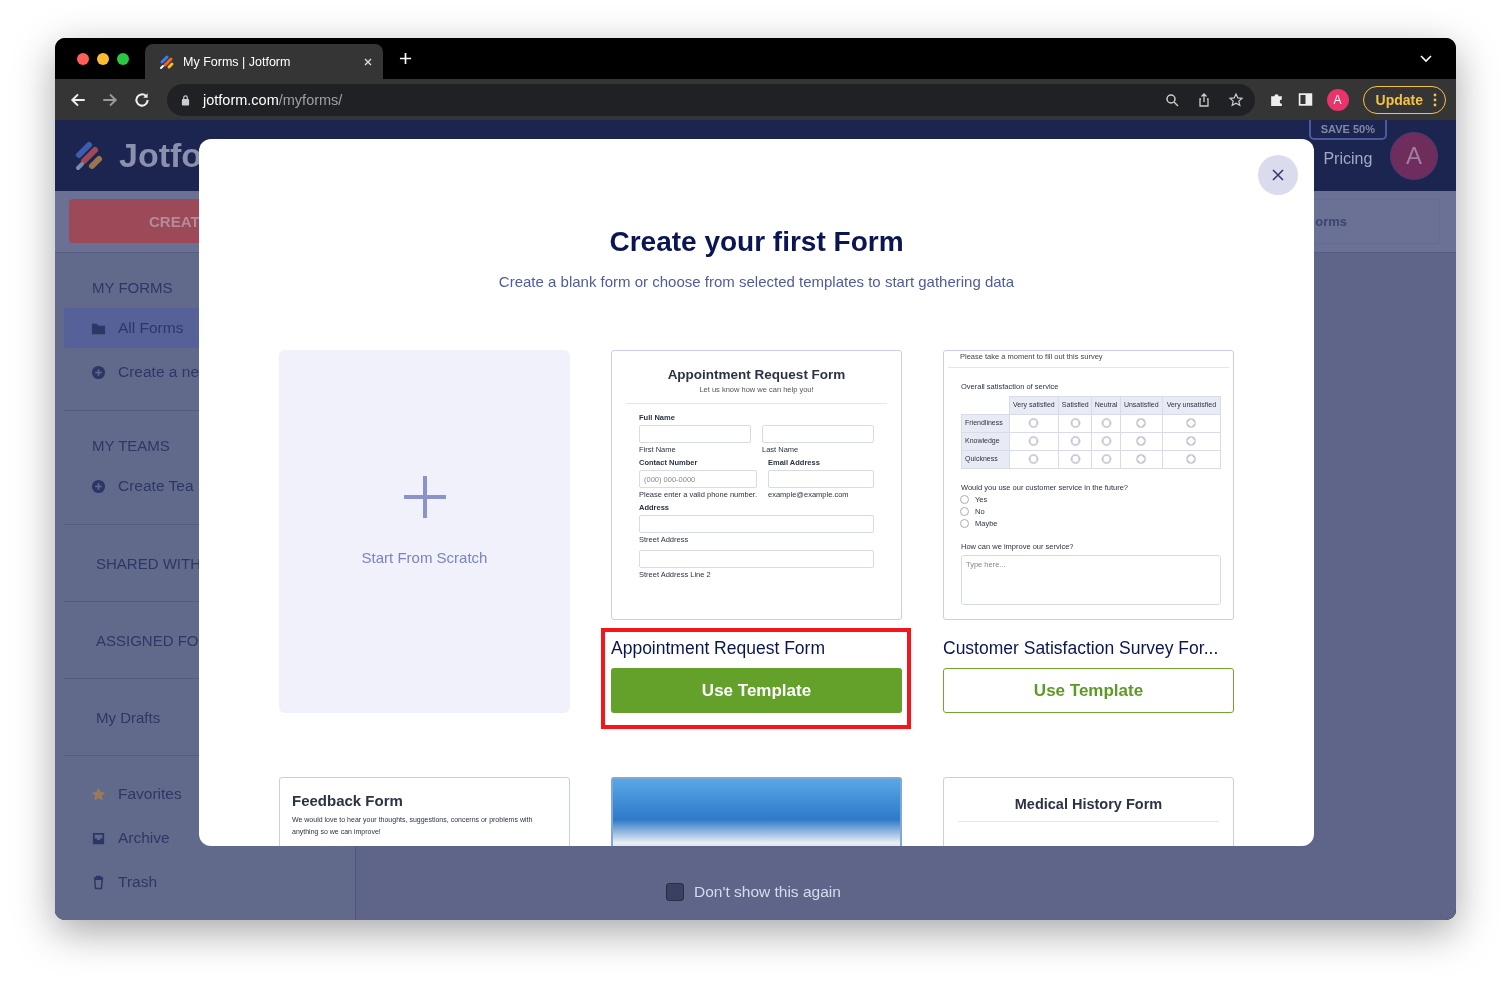 The image size is (1512, 994). I want to click on preview-heading: Feedback Form, so click(348, 800).